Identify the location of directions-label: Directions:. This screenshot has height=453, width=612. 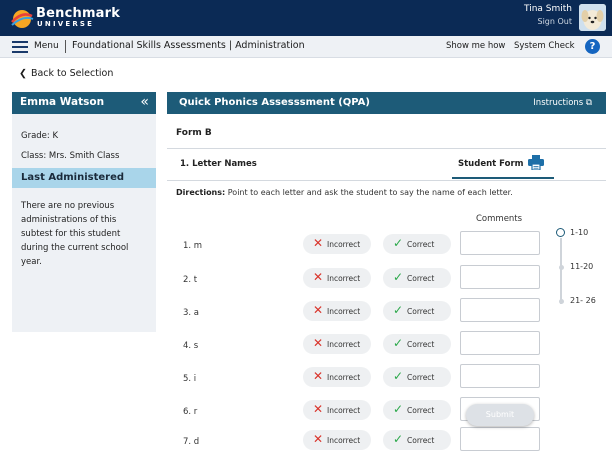
(201, 192).